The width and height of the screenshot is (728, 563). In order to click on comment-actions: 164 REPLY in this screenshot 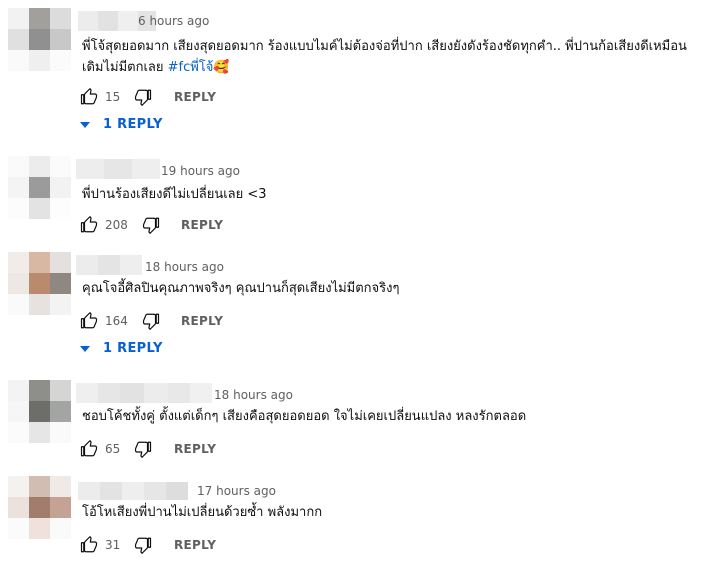, I will do `click(180, 322)`.